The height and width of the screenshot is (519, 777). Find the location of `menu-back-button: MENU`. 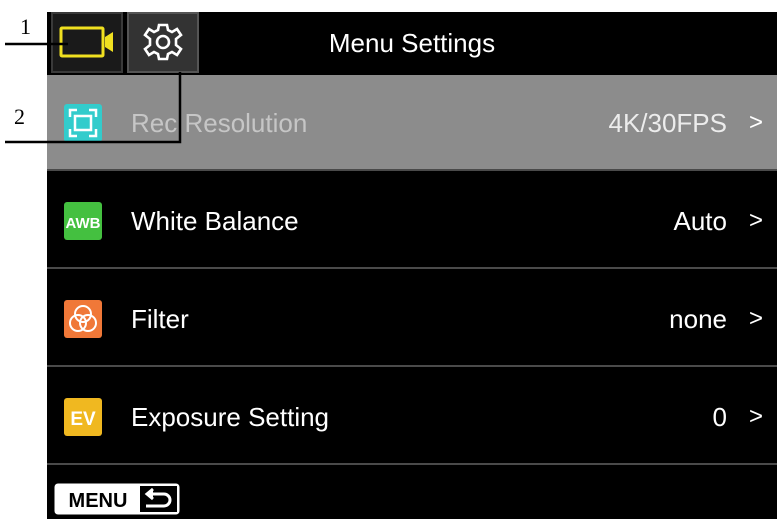

menu-back-button: MENU is located at coordinates (117, 499).